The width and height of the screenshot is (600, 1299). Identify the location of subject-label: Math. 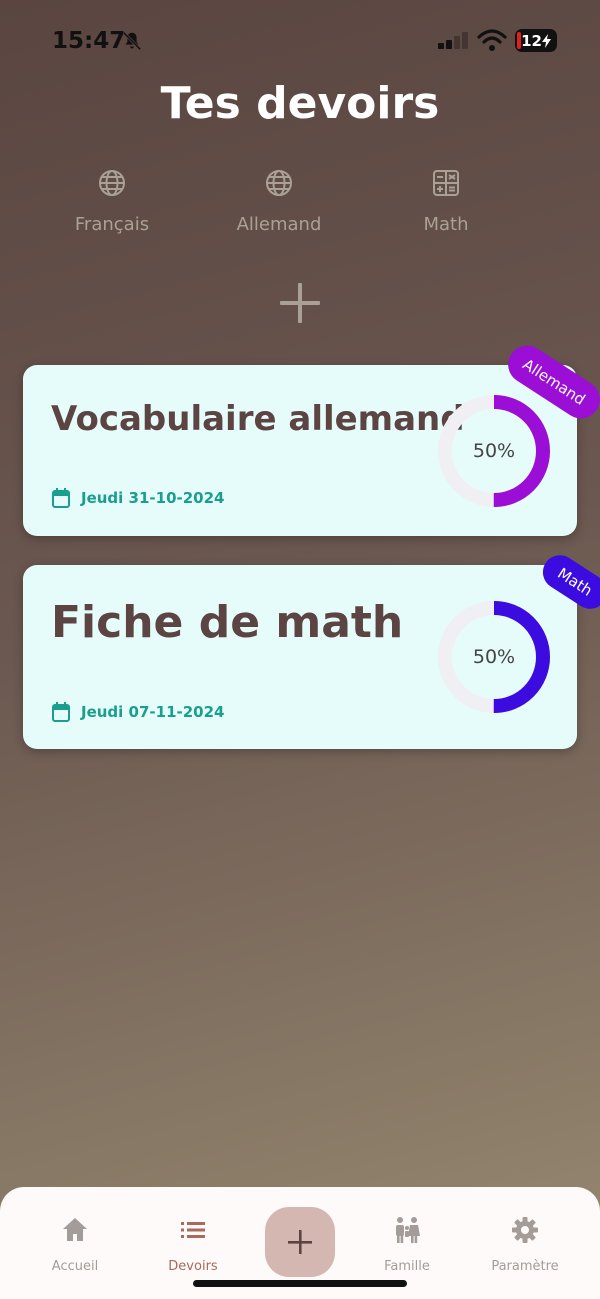
(446, 224).